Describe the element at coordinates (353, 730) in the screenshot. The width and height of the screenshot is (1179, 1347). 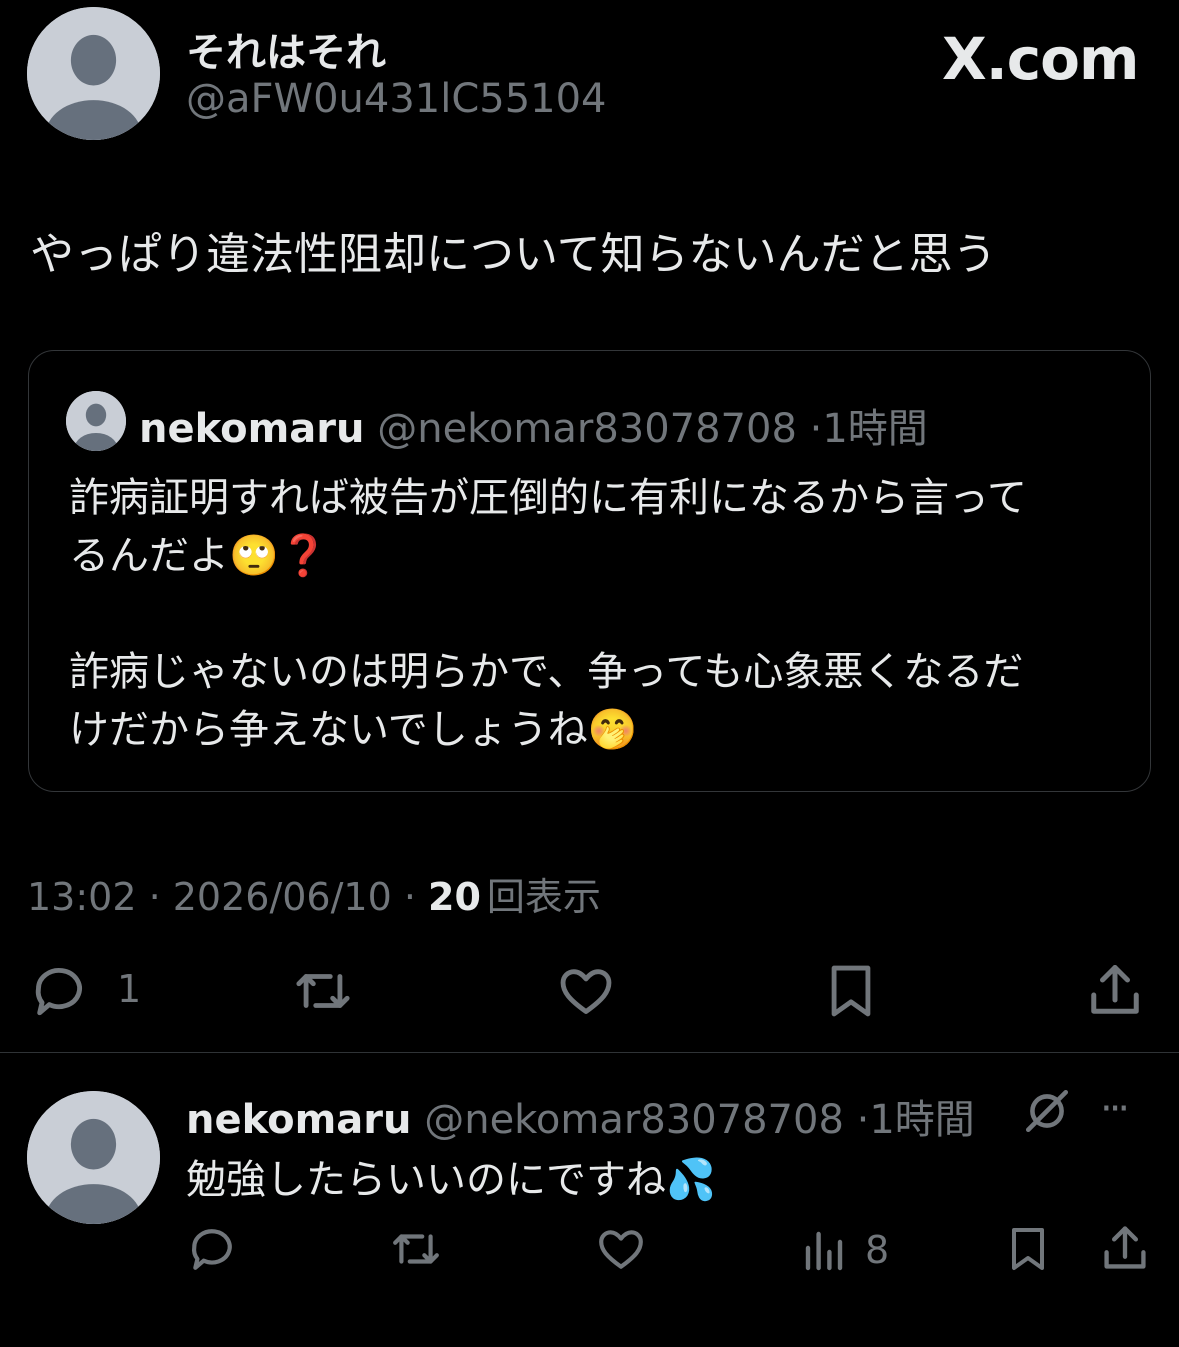
I see `quoted-text-line: けだから争えないでしょうね🤭` at that location.